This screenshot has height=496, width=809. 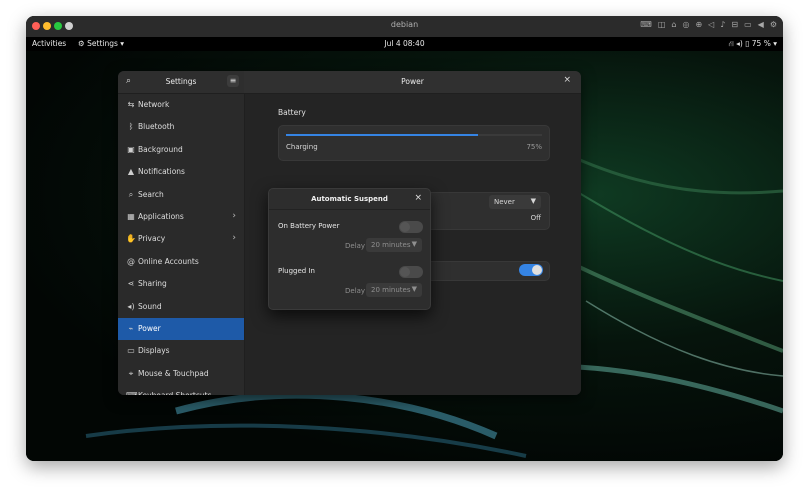 What do you see at coordinates (731, 43) in the screenshot?
I see `network-icon: ⛙` at bounding box center [731, 43].